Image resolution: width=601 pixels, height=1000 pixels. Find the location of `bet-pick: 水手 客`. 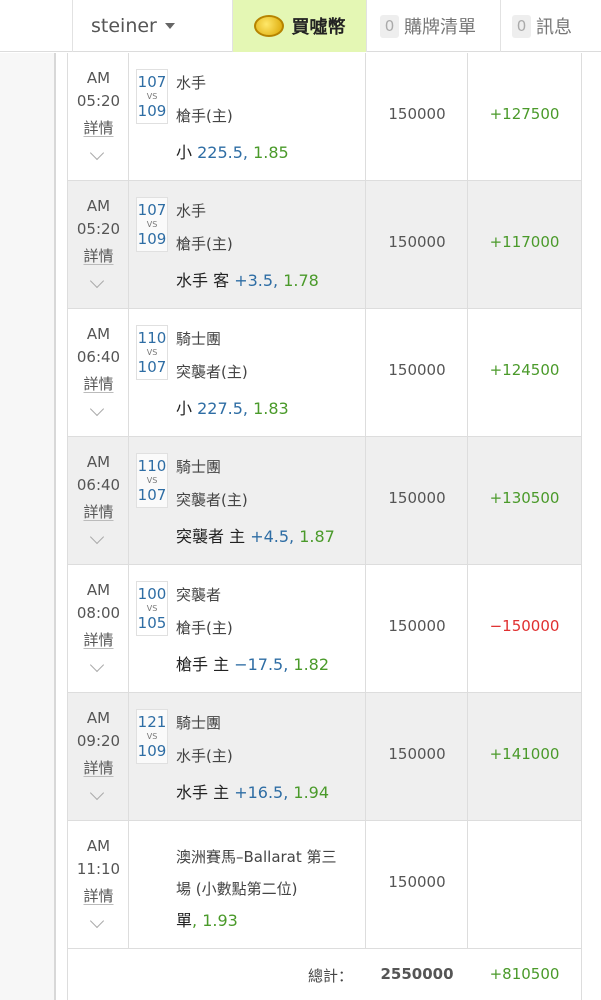

bet-pick: 水手 客 is located at coordinates (203, 280).